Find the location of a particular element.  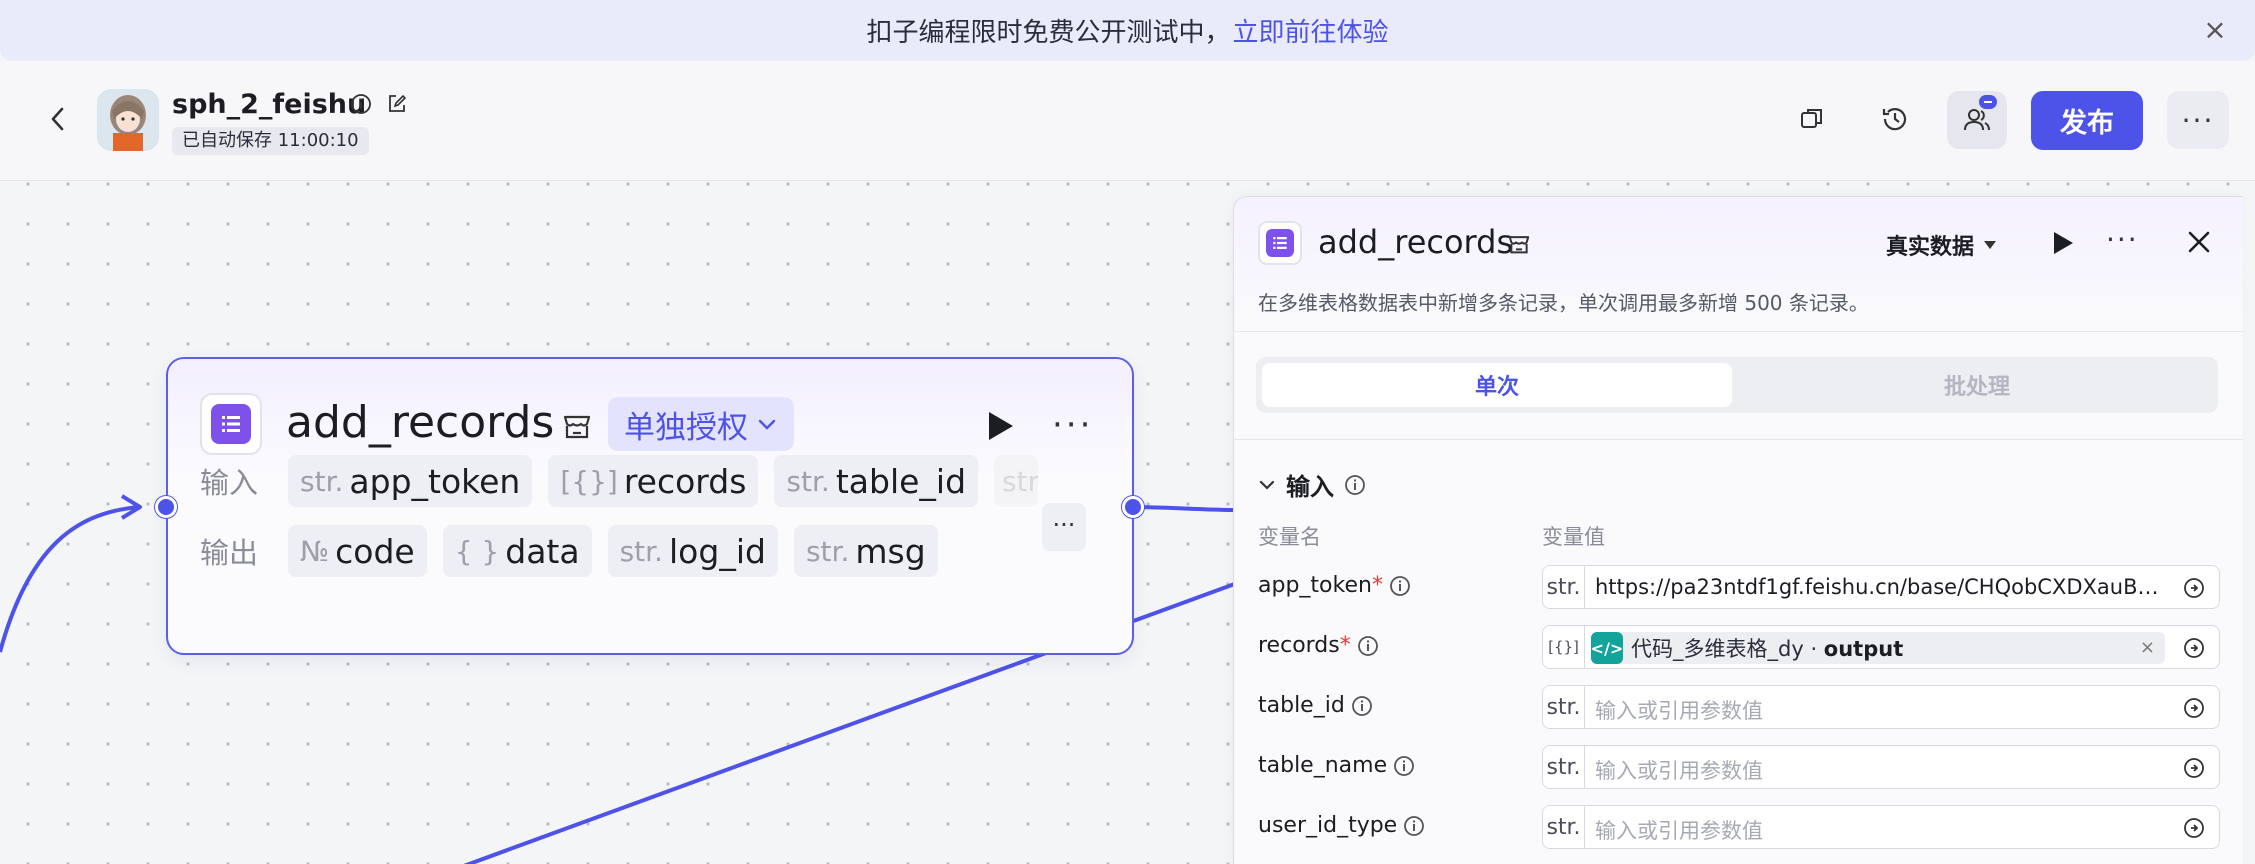

panel-more-icon: ··· is located at coordinates (2122, 239).